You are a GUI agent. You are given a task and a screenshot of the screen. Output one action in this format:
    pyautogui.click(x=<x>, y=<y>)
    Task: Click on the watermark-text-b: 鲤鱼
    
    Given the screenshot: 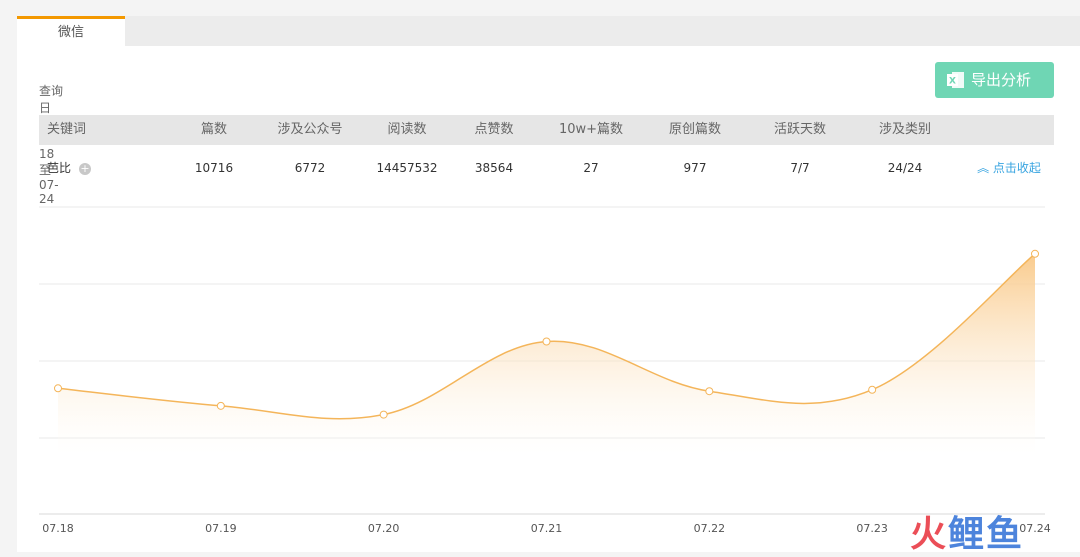 What is the action you would take?
    pyautogui.click(x=986, y=534)
    